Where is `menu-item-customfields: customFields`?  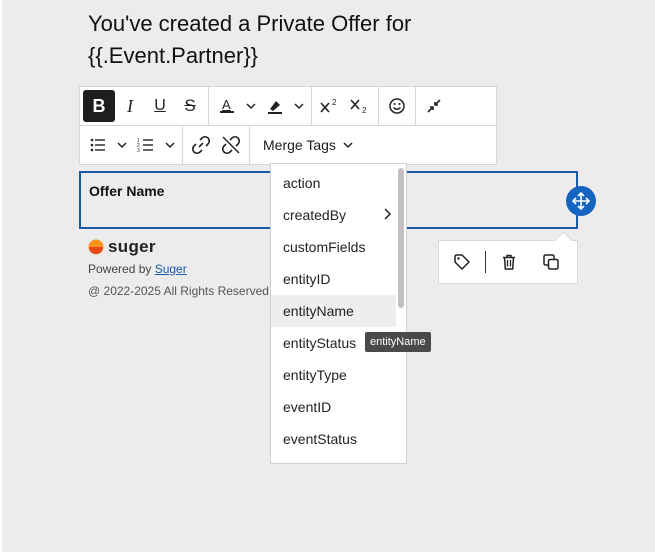
menu-item-customfields: customFields is located at coordinates (333, 247).